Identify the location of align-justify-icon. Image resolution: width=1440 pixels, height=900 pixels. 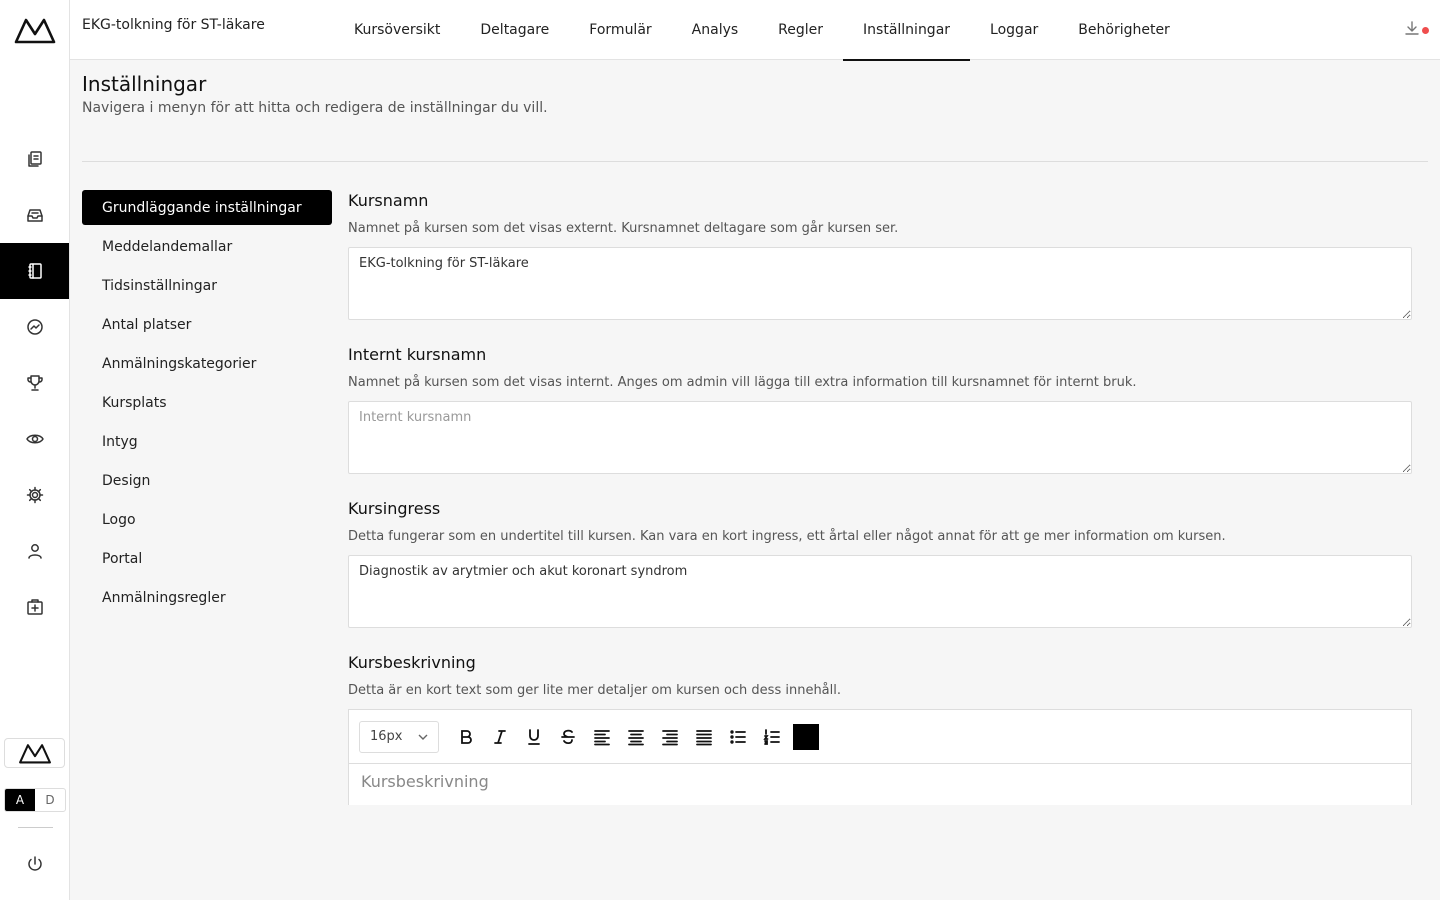
(704, 737).